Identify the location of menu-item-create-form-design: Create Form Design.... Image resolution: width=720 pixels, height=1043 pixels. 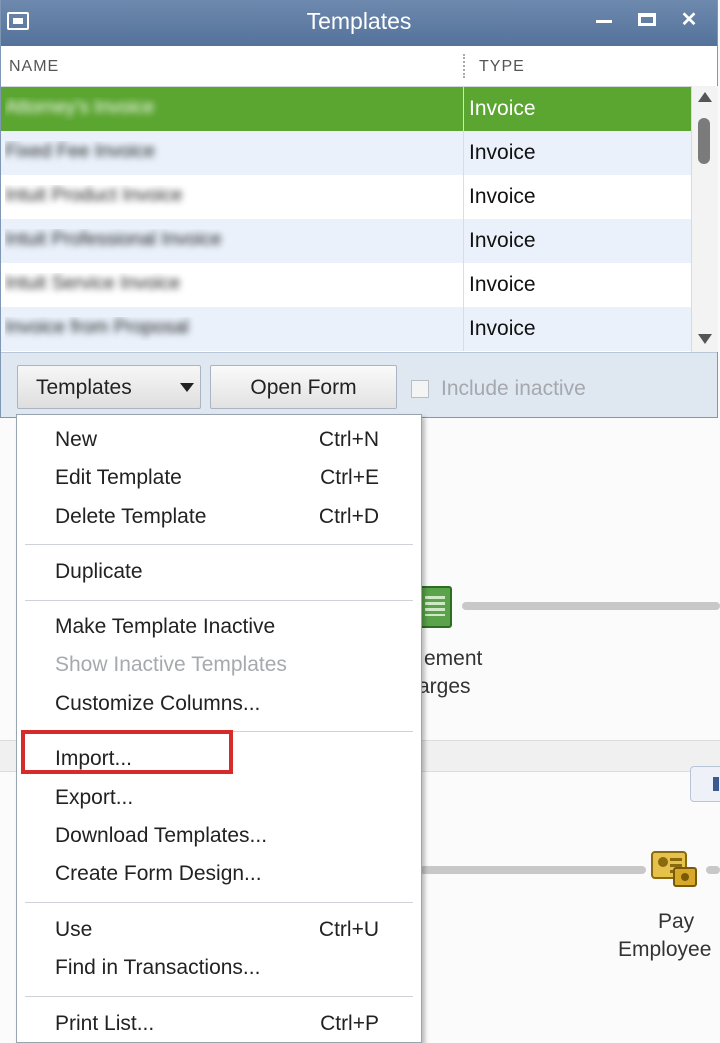
(219, 874).